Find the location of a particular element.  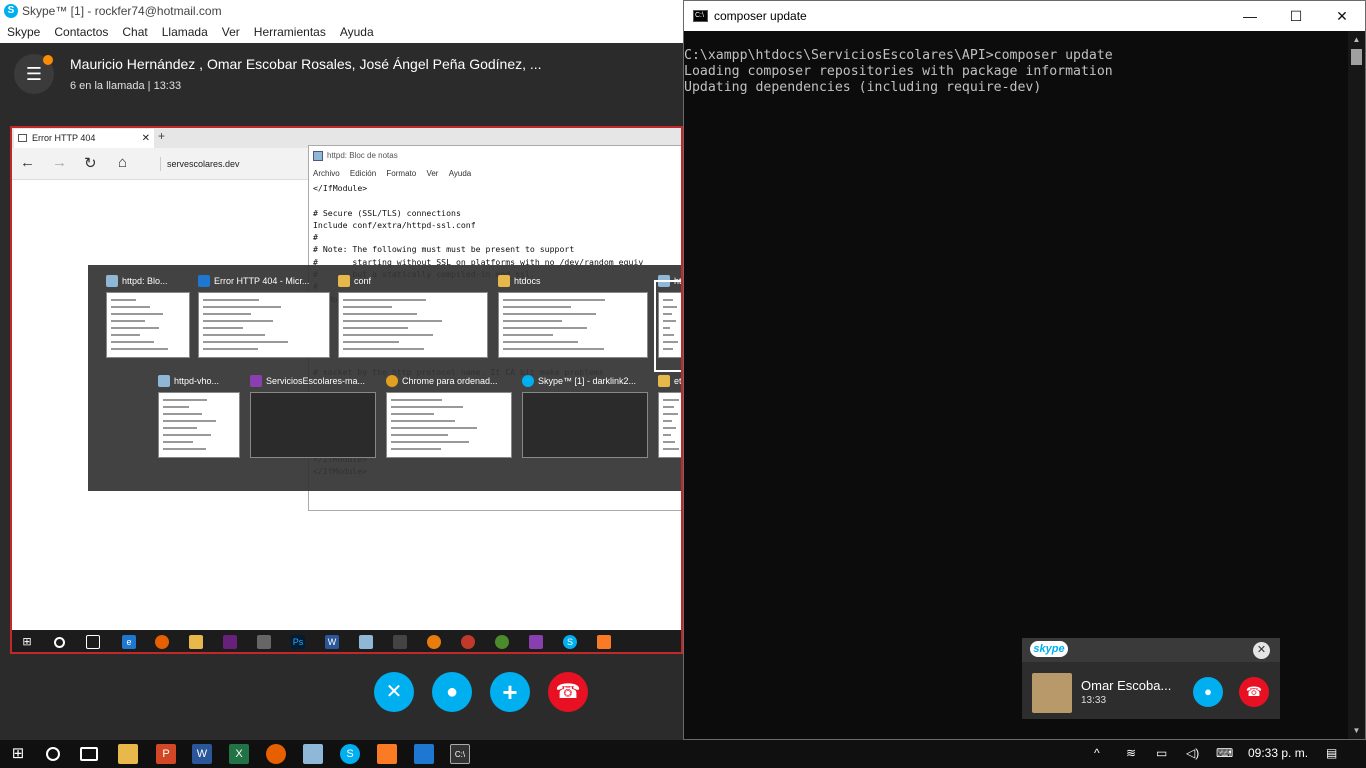

minimize-button: — is located at coordinates (1250, 16).